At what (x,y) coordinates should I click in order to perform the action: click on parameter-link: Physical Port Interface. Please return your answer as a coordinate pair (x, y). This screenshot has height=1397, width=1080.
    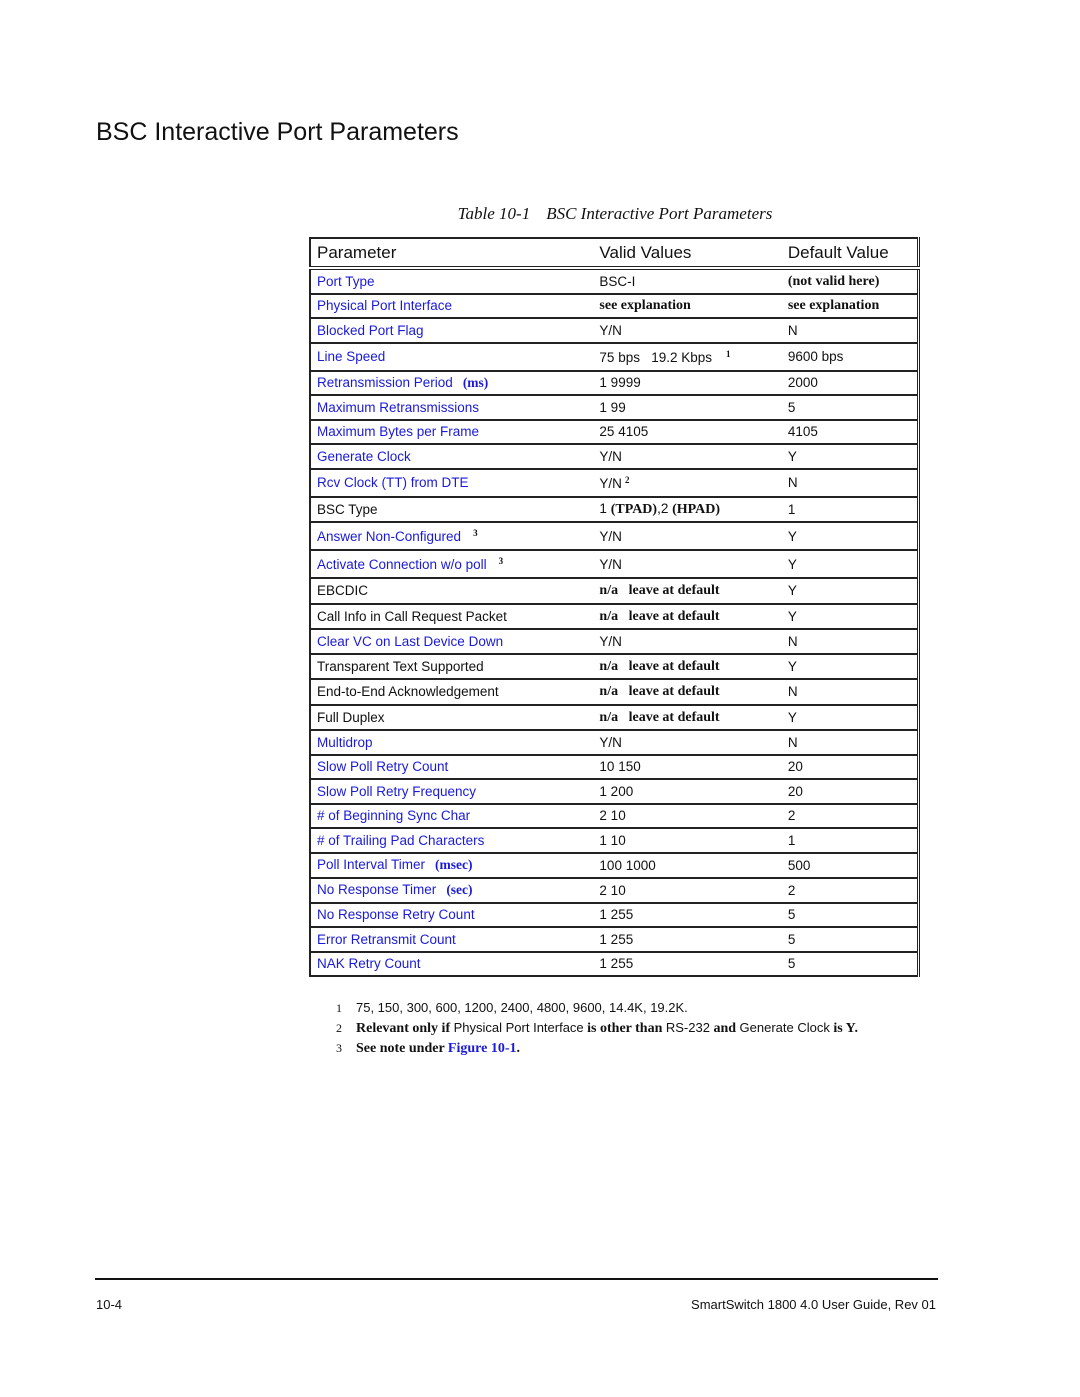
    Looking at the image, I should click on (384, 305).